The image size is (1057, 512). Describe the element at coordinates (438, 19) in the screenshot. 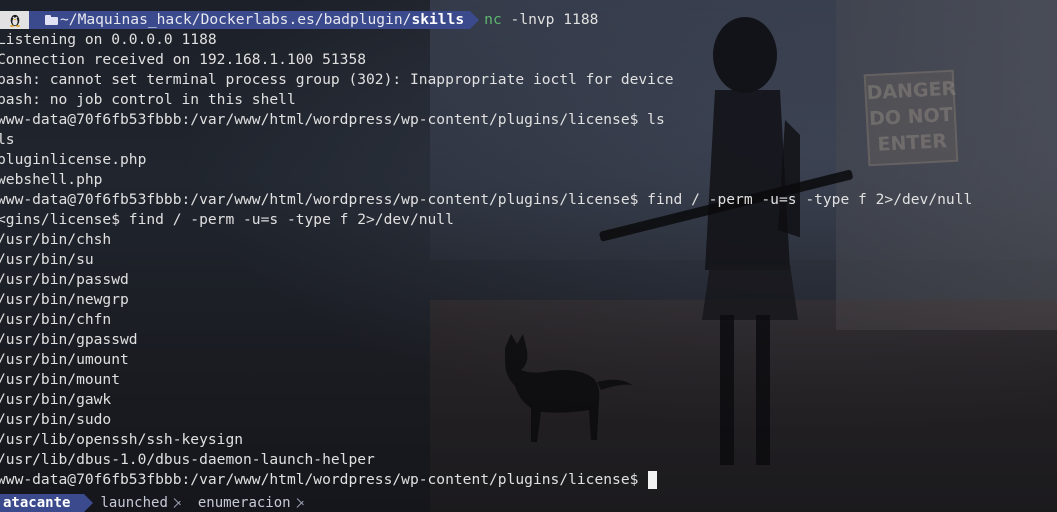

I see `directory-leaf: skills` at that location.